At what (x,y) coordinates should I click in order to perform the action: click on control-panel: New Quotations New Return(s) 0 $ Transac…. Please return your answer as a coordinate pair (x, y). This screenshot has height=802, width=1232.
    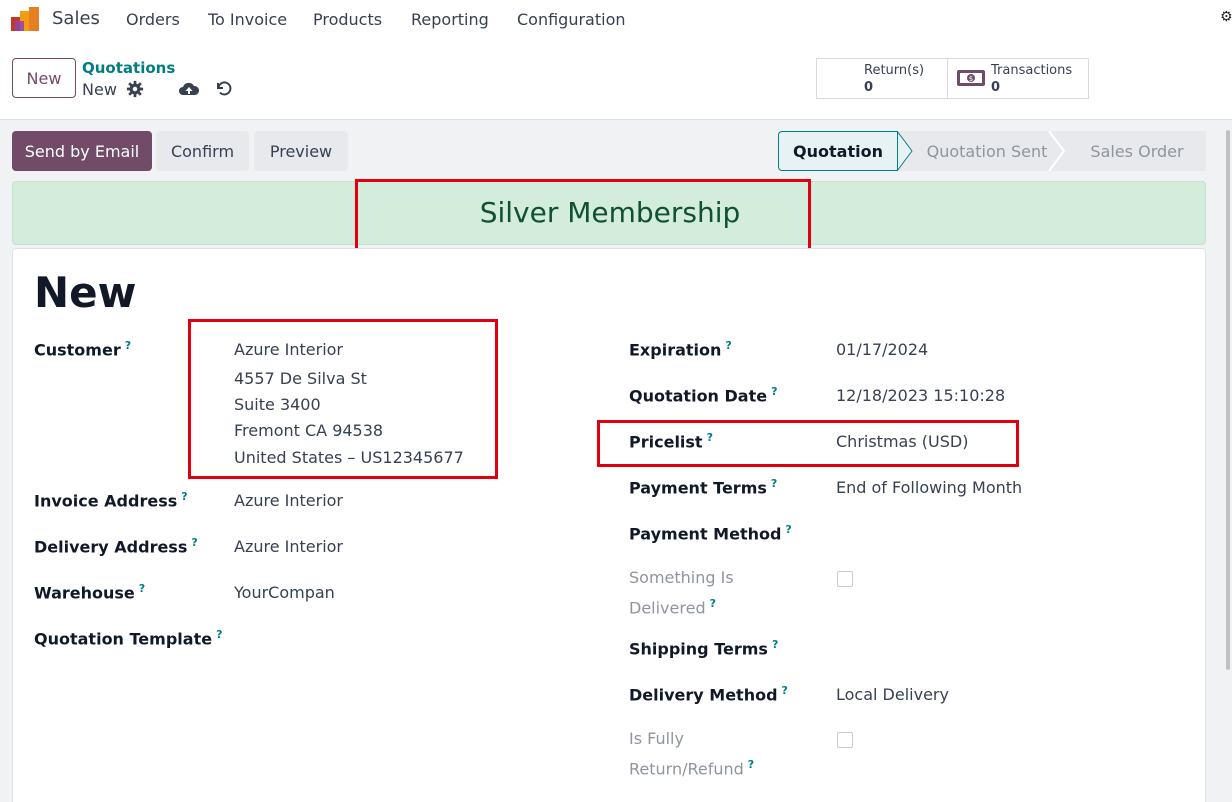
    Looking at the image, I should click on (616, 79).